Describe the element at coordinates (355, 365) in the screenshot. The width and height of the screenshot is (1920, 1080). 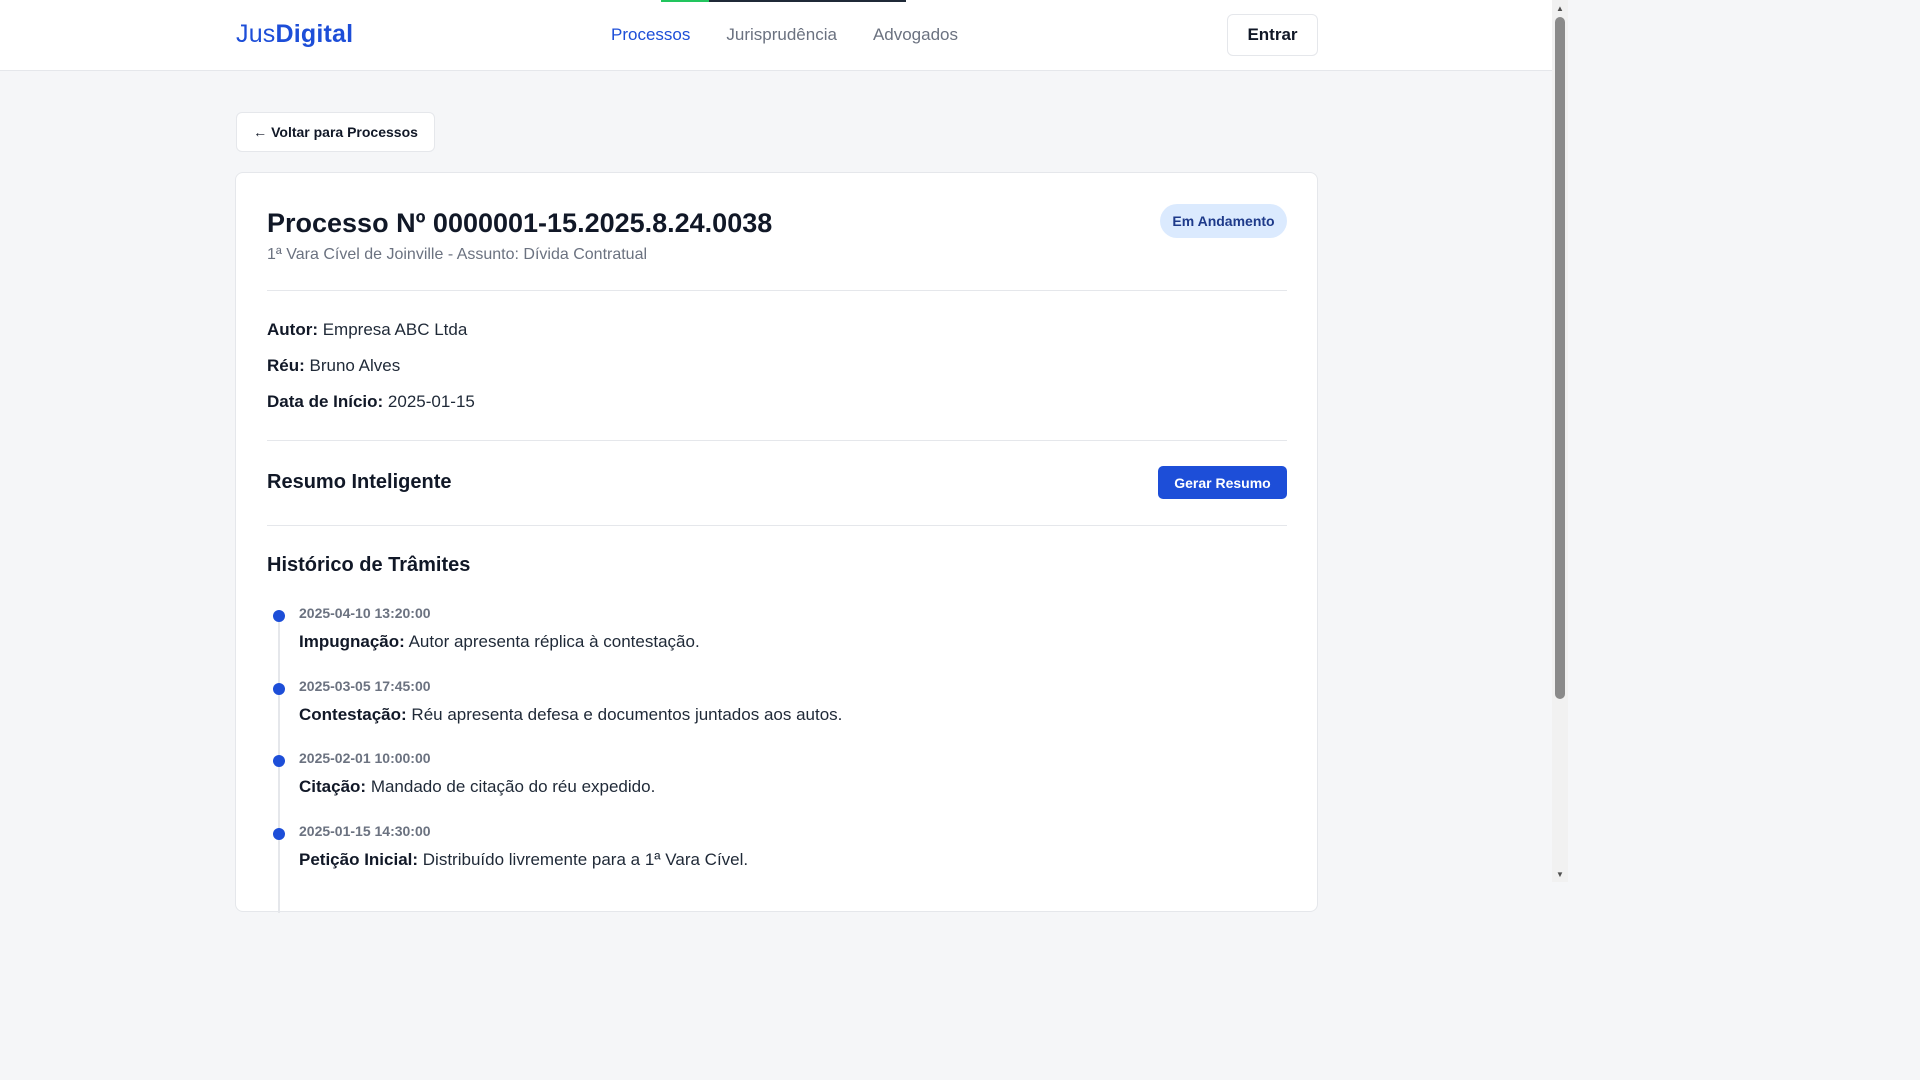
I see `field-value: Bruno Alves` at that location.